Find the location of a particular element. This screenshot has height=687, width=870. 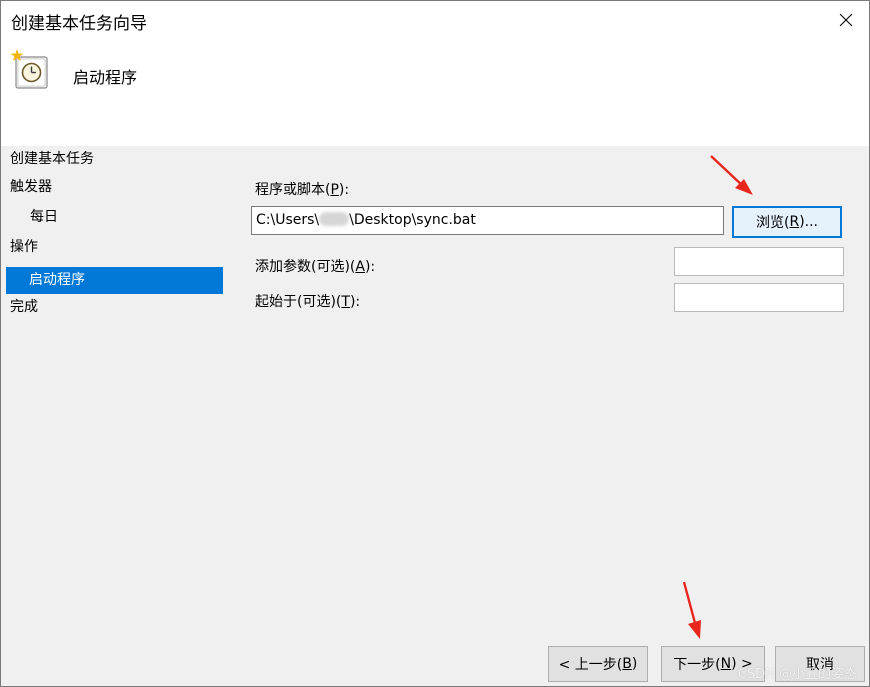

step-action: 操作 is located at coordinates (24, 247).